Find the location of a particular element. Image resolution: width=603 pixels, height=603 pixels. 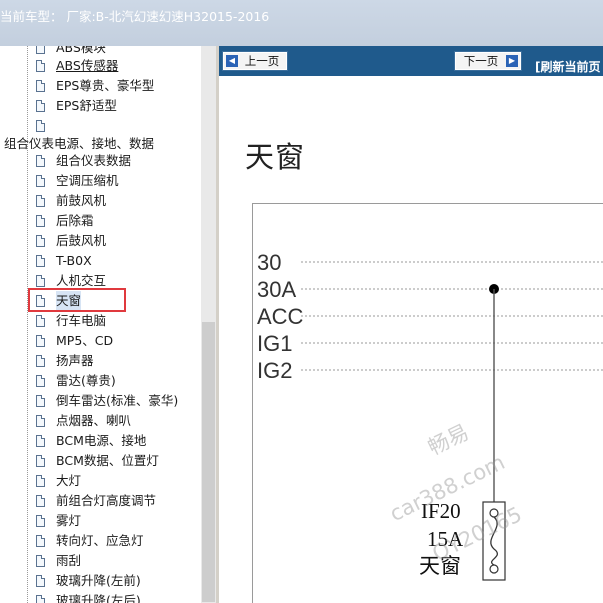

refresh-page-link: [刷新当前页 is located at coordinates (568, 66).